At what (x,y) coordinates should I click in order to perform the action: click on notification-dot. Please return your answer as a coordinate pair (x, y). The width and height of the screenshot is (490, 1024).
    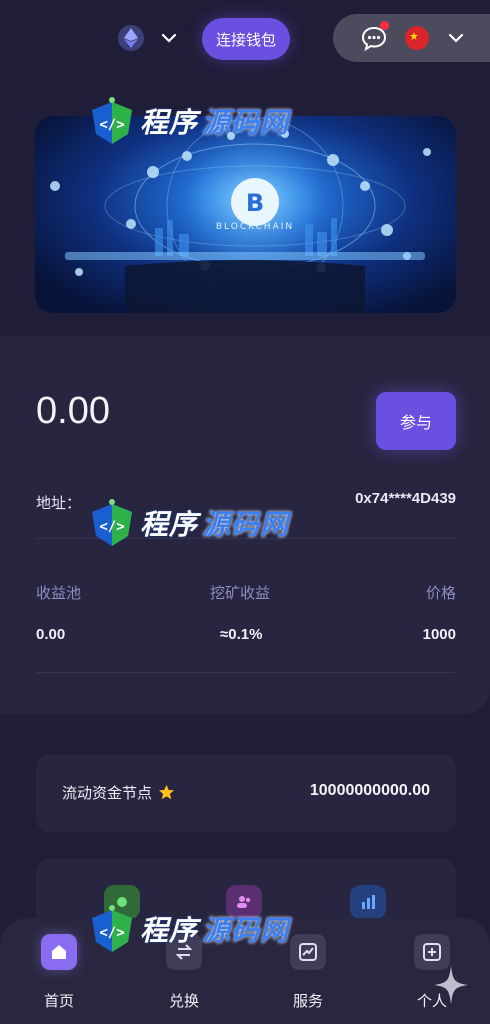
    Looking at the image, I should click on (384, 25).